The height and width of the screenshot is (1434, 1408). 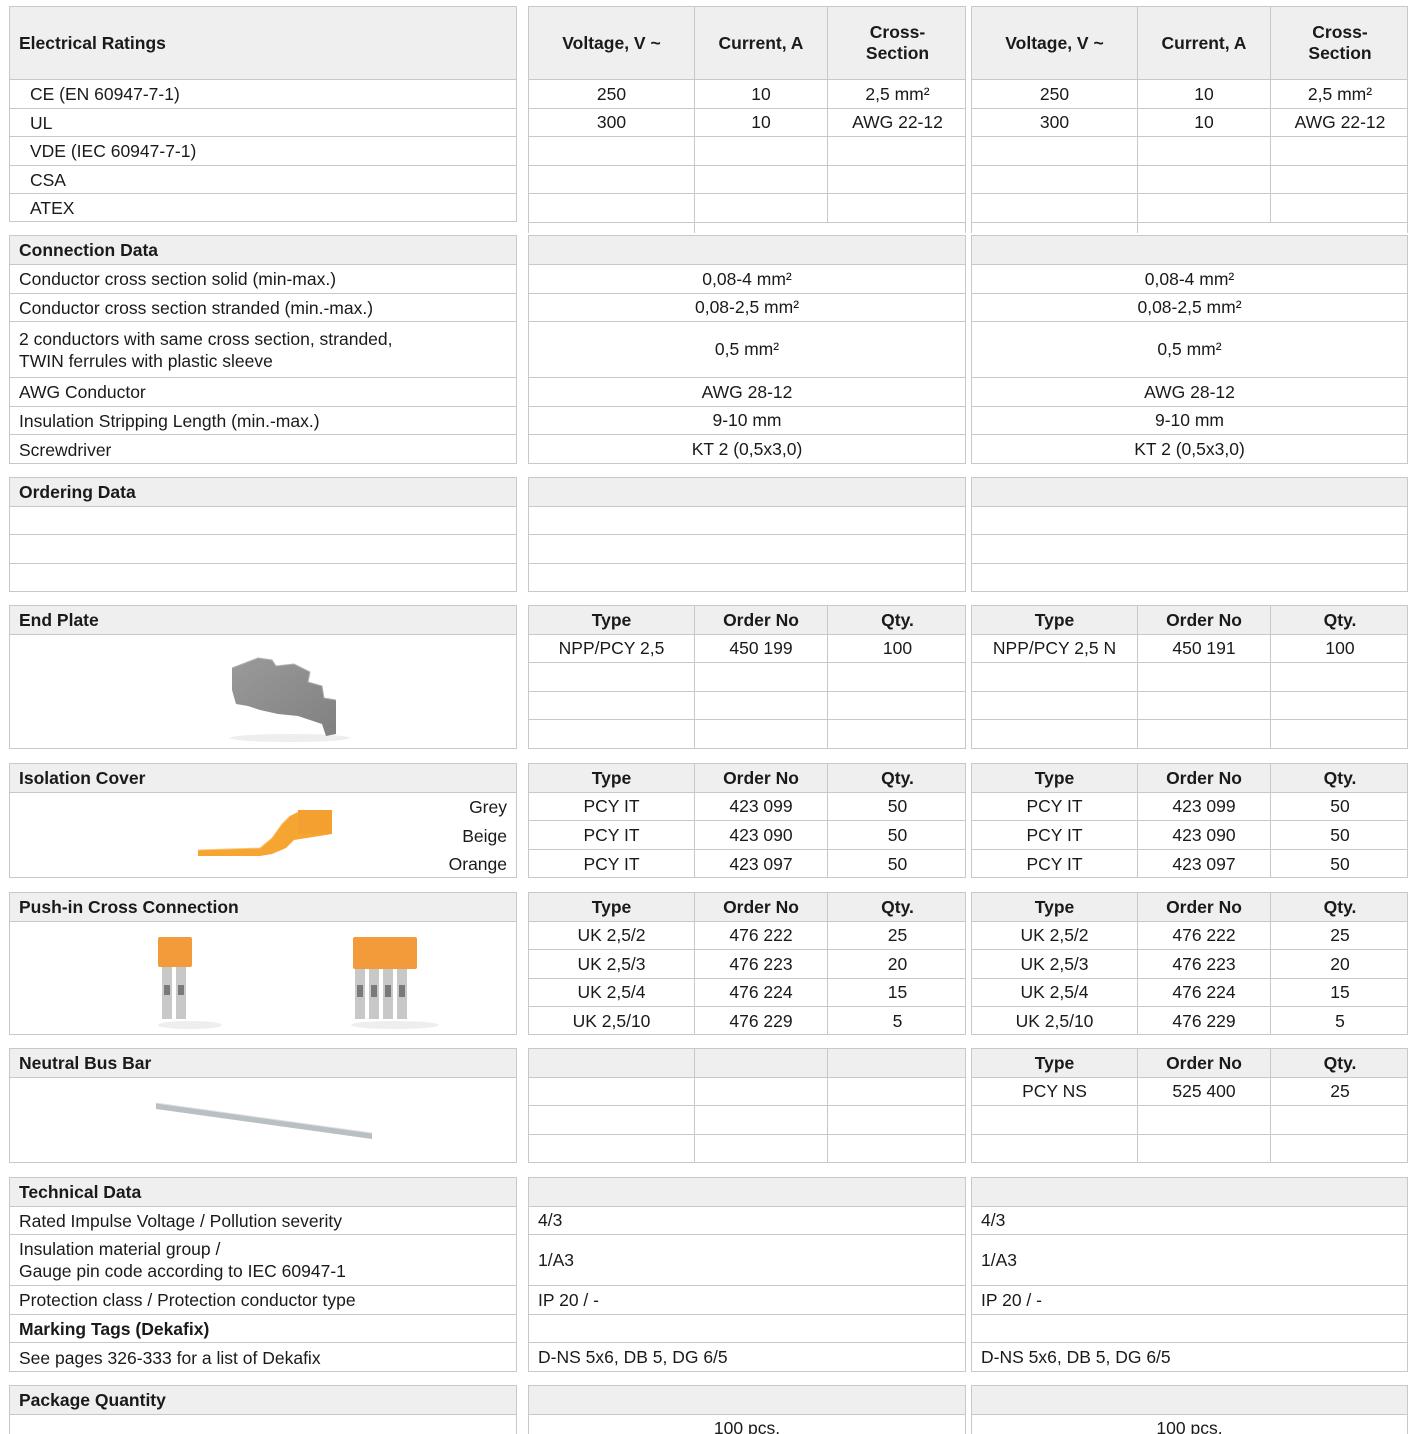 What do you see at coordinates (263, 123) in the screenshot?
I see `rating-row: UL` at bounding box center [263, 123].